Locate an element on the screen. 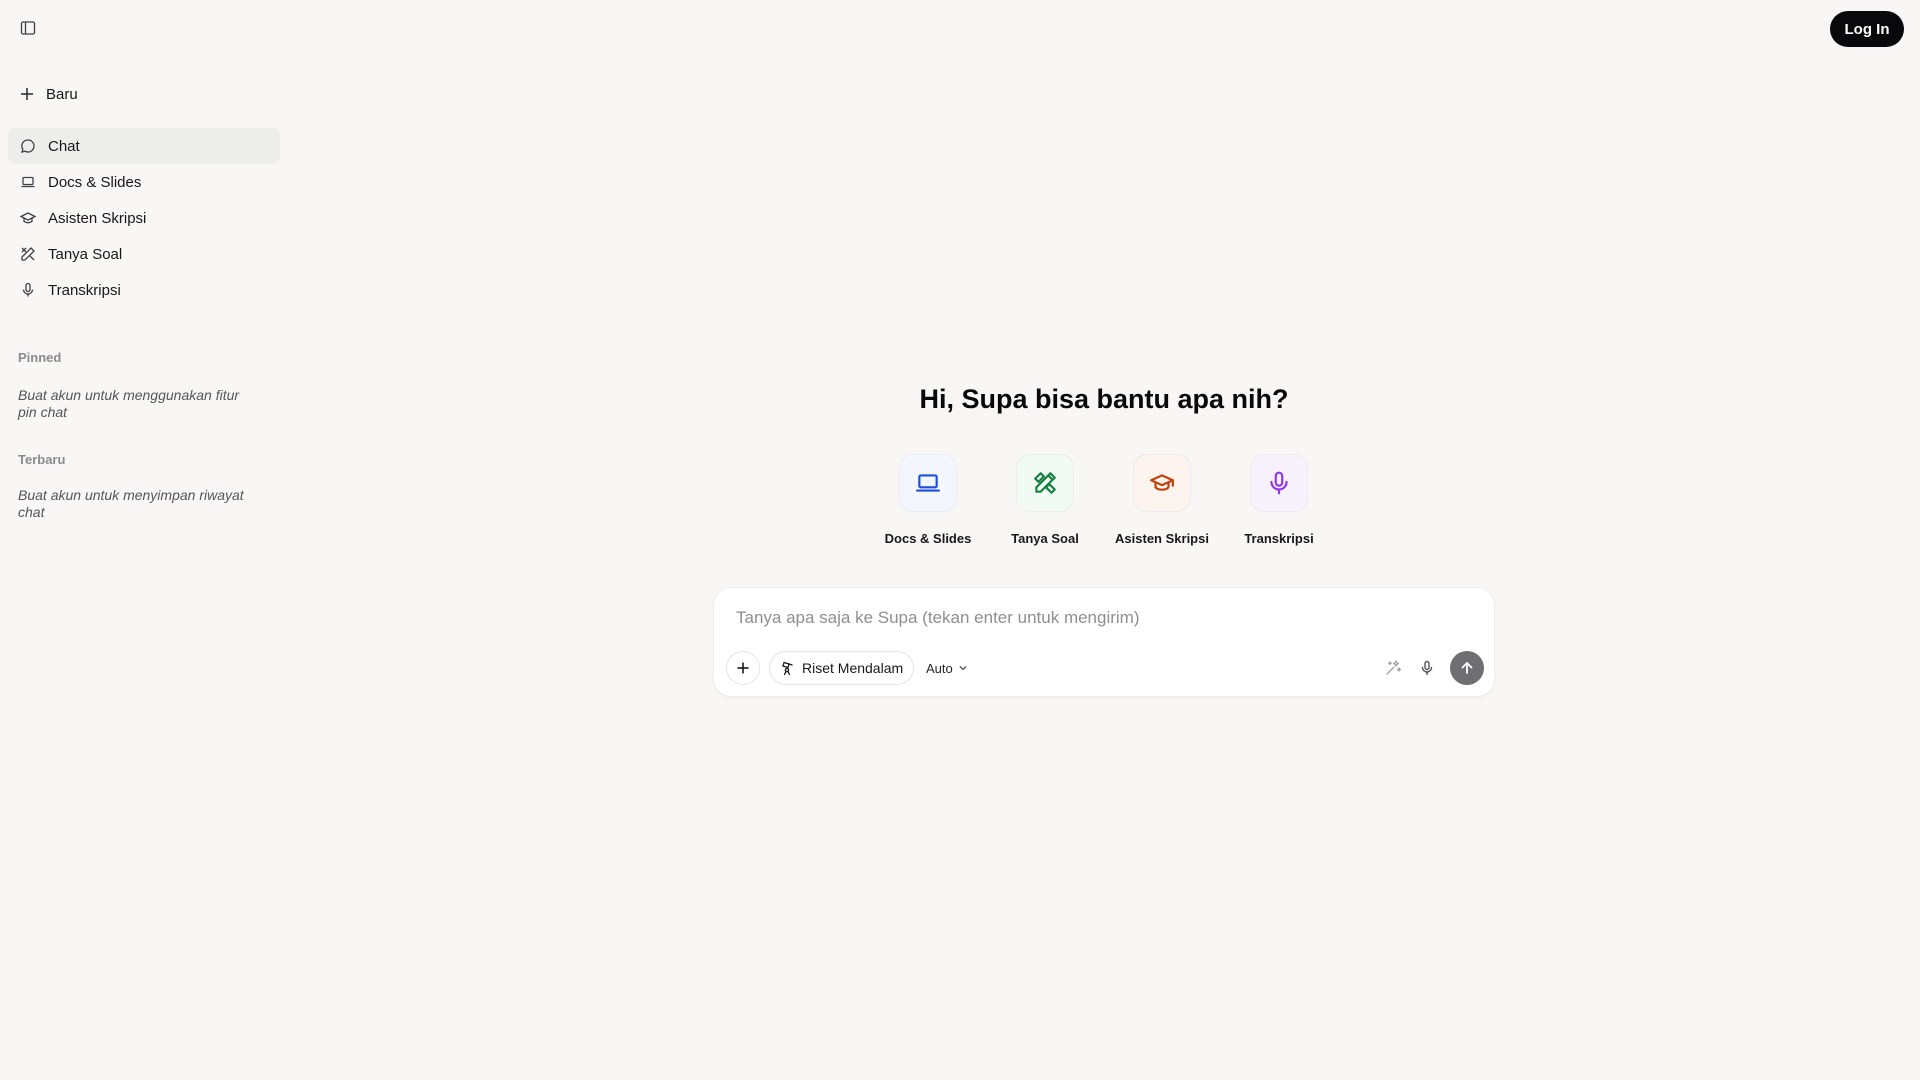 Image resolution: width=1920 pixels, height=1080 pixels. sidebar-item-label: Tanya Soal is located at coordinates (85, 254).